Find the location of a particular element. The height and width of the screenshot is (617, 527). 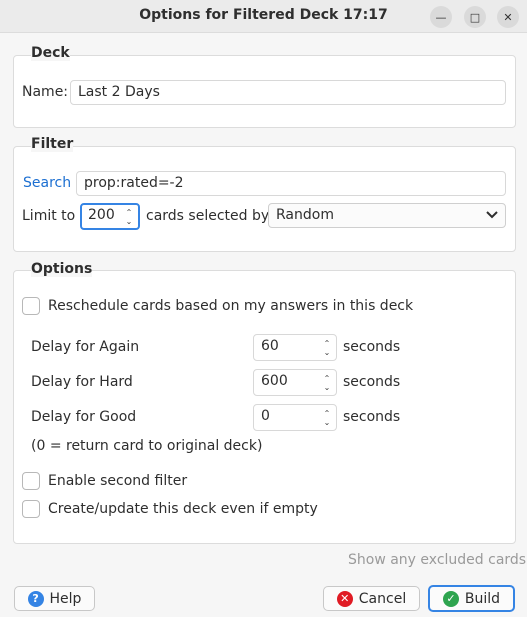

cards-selected-label: cards selected by is located at coordinates (208, 216).